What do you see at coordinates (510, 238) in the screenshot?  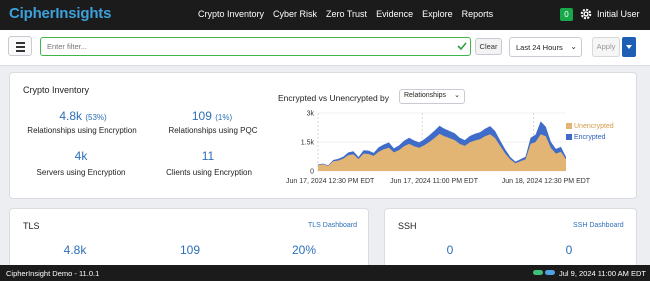 I see `ssh-card: SSH SSH Dashboard 0 0` at bounding box center [510, 238].